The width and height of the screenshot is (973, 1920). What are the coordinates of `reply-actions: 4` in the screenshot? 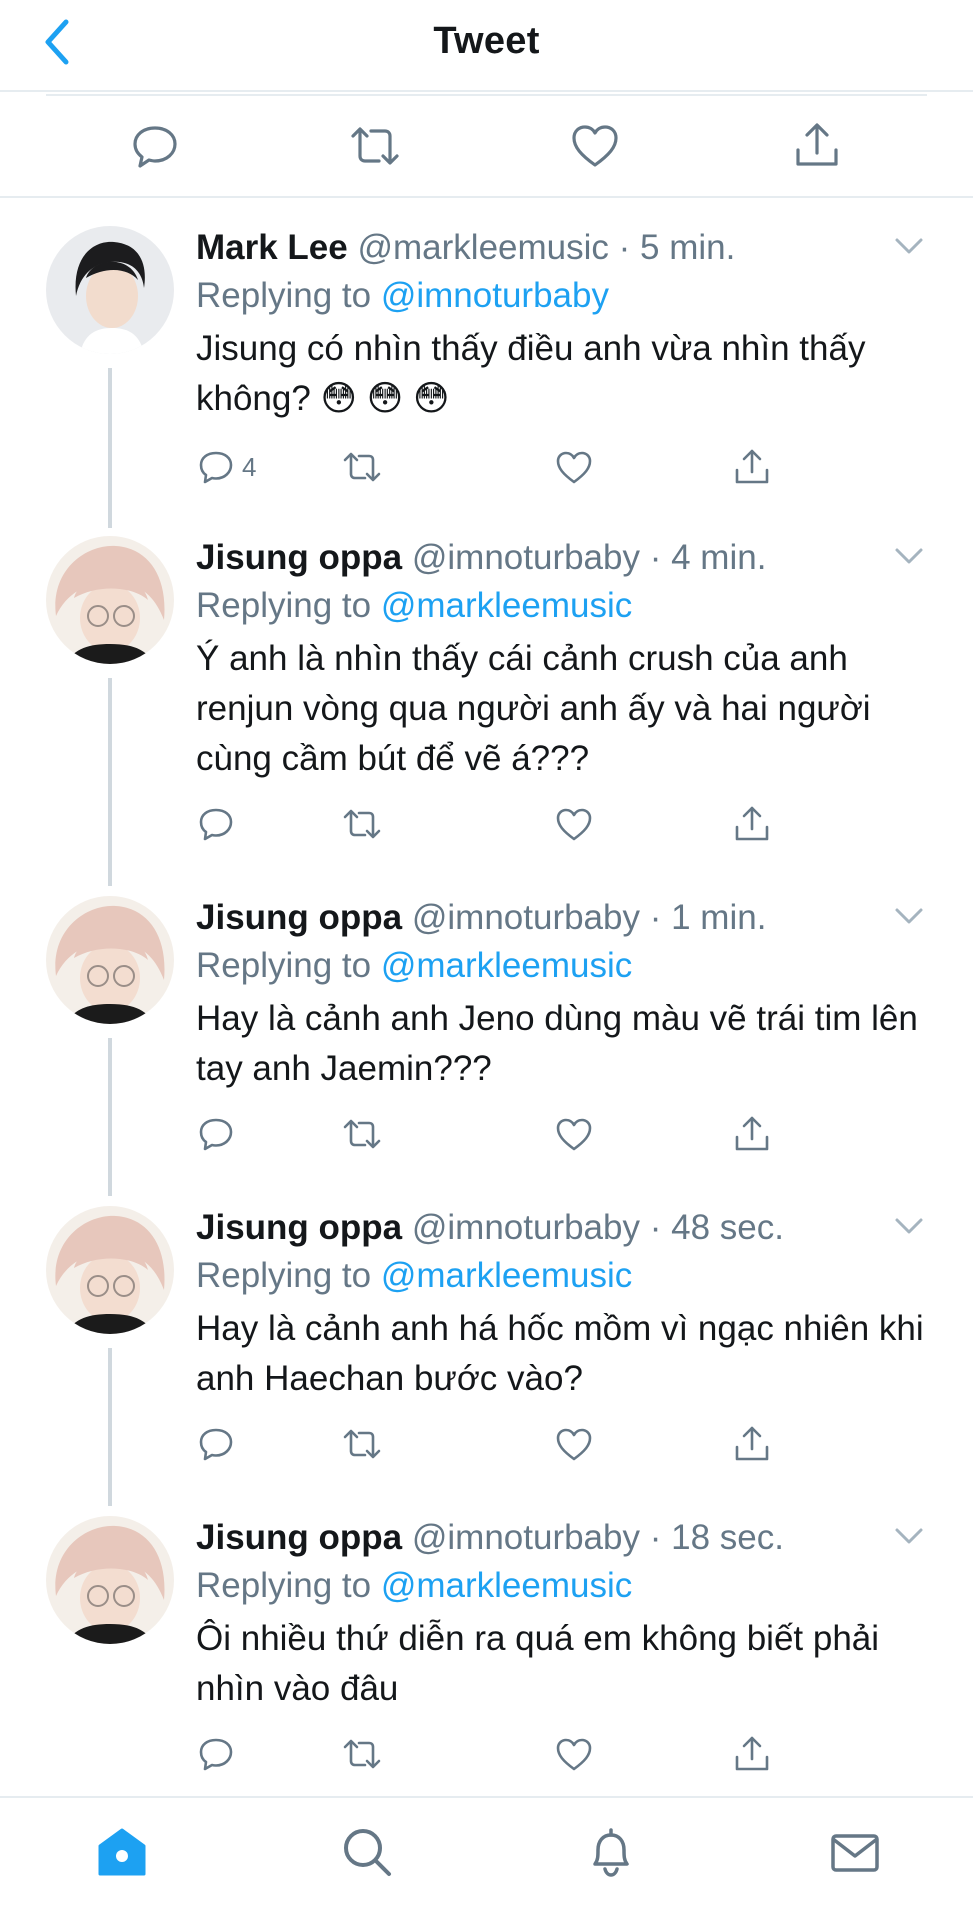 It's located at (506, 467).